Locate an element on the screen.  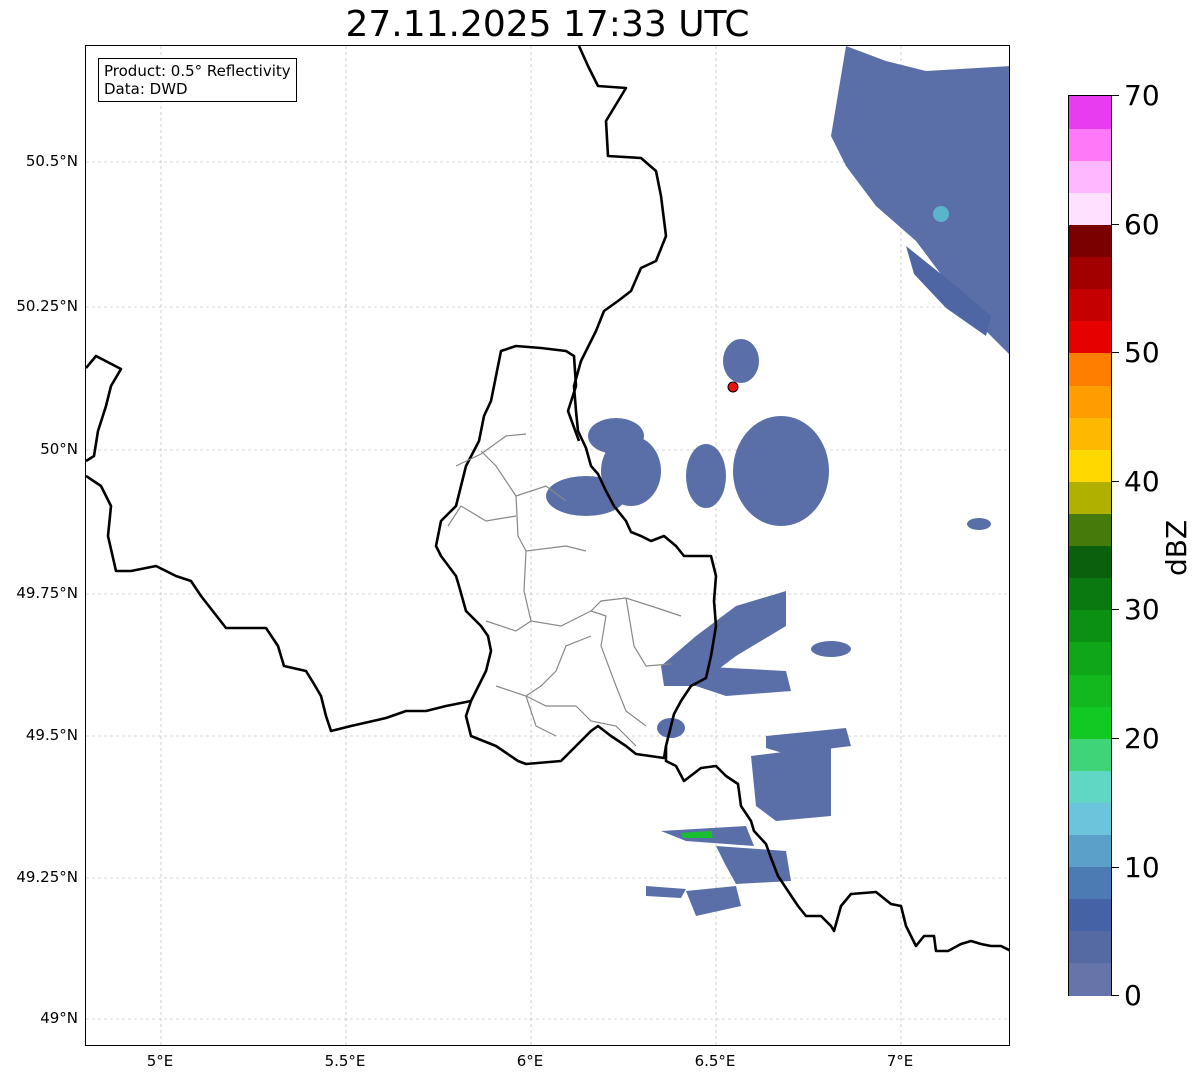
cb-tick-70: 70 is located at coordinates (1142, 95).